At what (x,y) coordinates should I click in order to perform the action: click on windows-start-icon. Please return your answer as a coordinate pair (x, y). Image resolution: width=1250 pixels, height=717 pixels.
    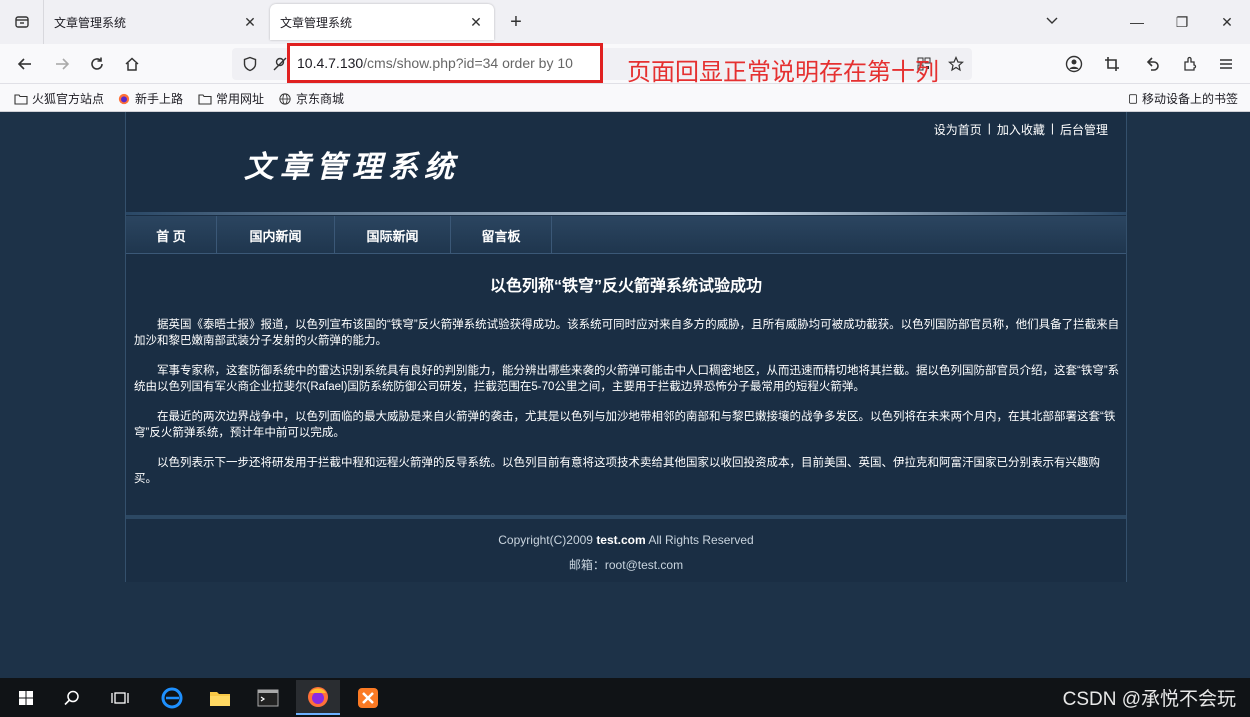
    Looking at the image, I should click on (26, 697).